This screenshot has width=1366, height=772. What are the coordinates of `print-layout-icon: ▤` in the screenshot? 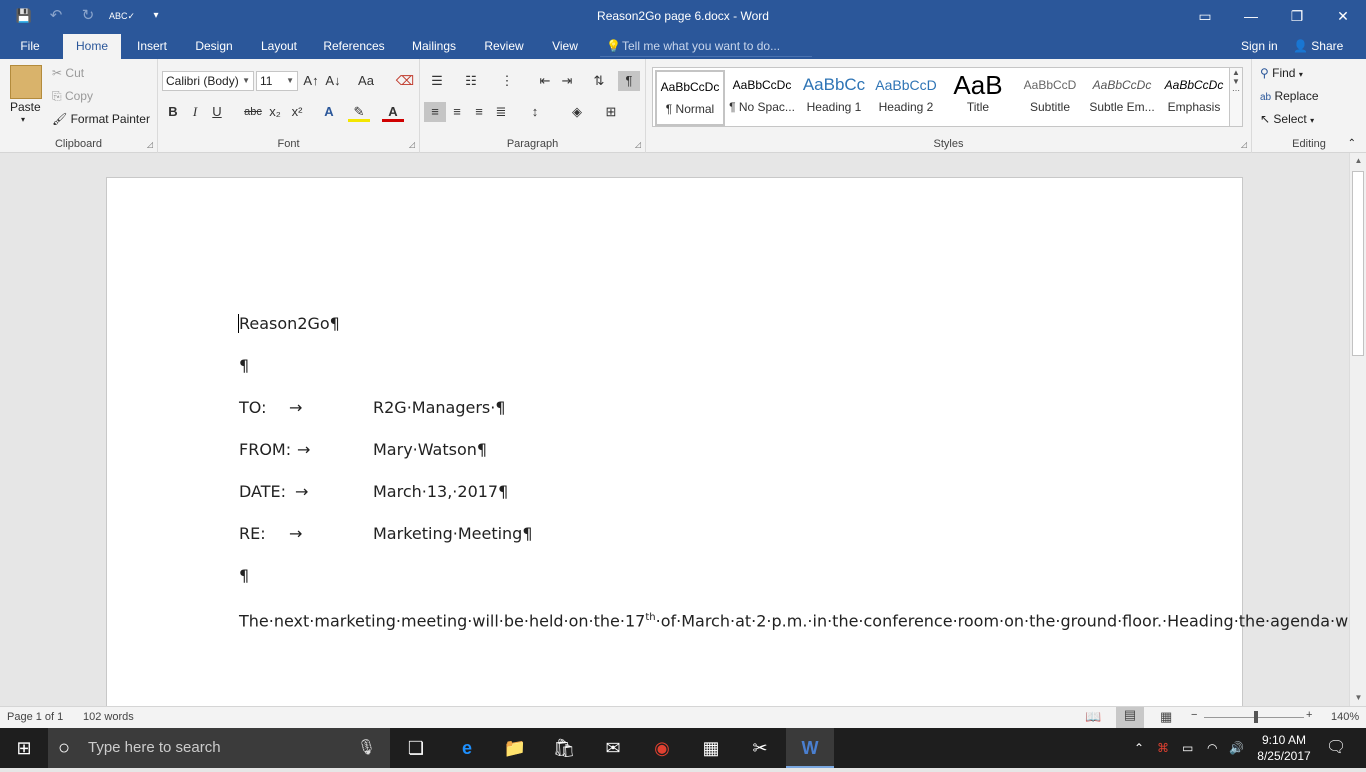 It's located at (1130, 717).